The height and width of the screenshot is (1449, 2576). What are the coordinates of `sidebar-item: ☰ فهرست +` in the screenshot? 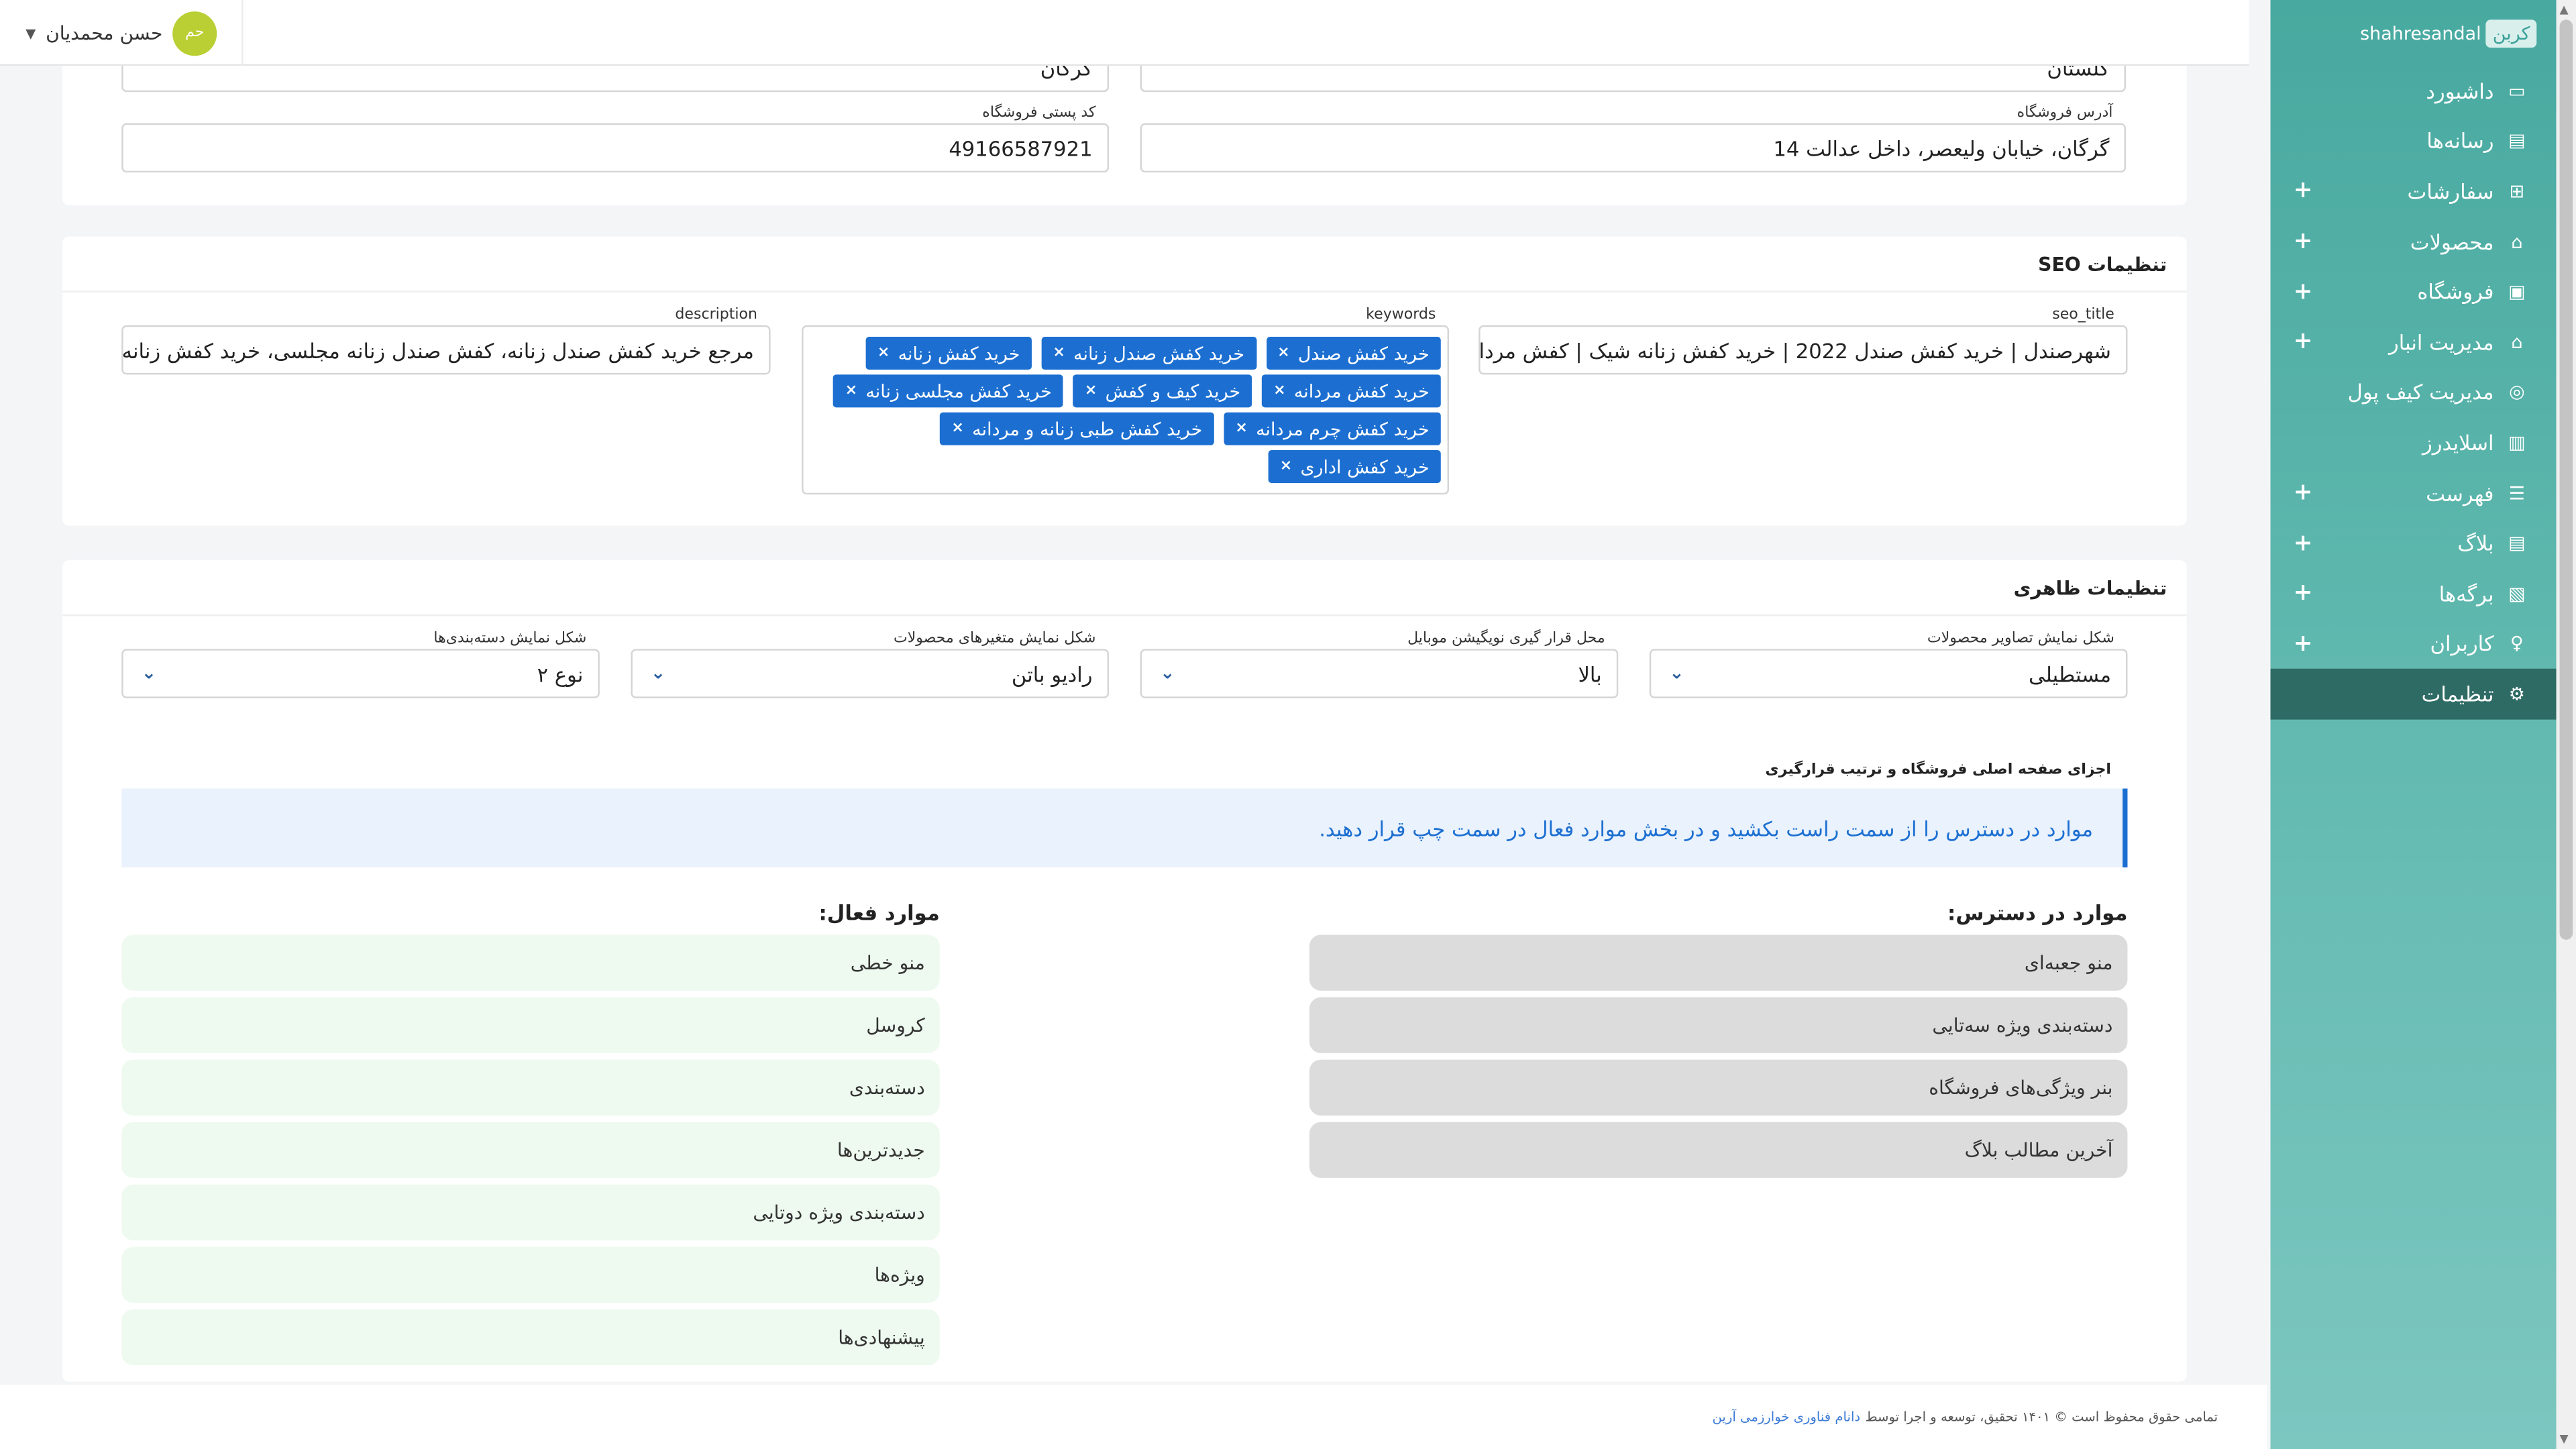 It's located at (2414, 493).